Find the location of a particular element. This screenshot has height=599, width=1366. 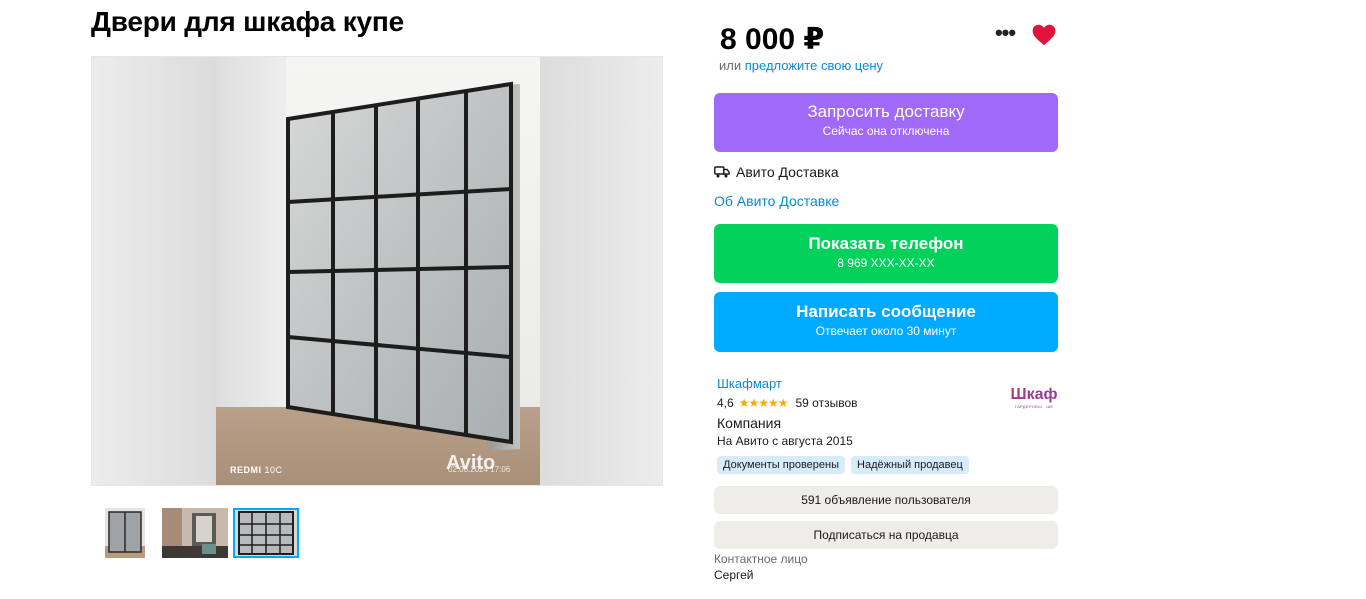

price-offer: или предложите свою цену is located at coordinates (801, 65).